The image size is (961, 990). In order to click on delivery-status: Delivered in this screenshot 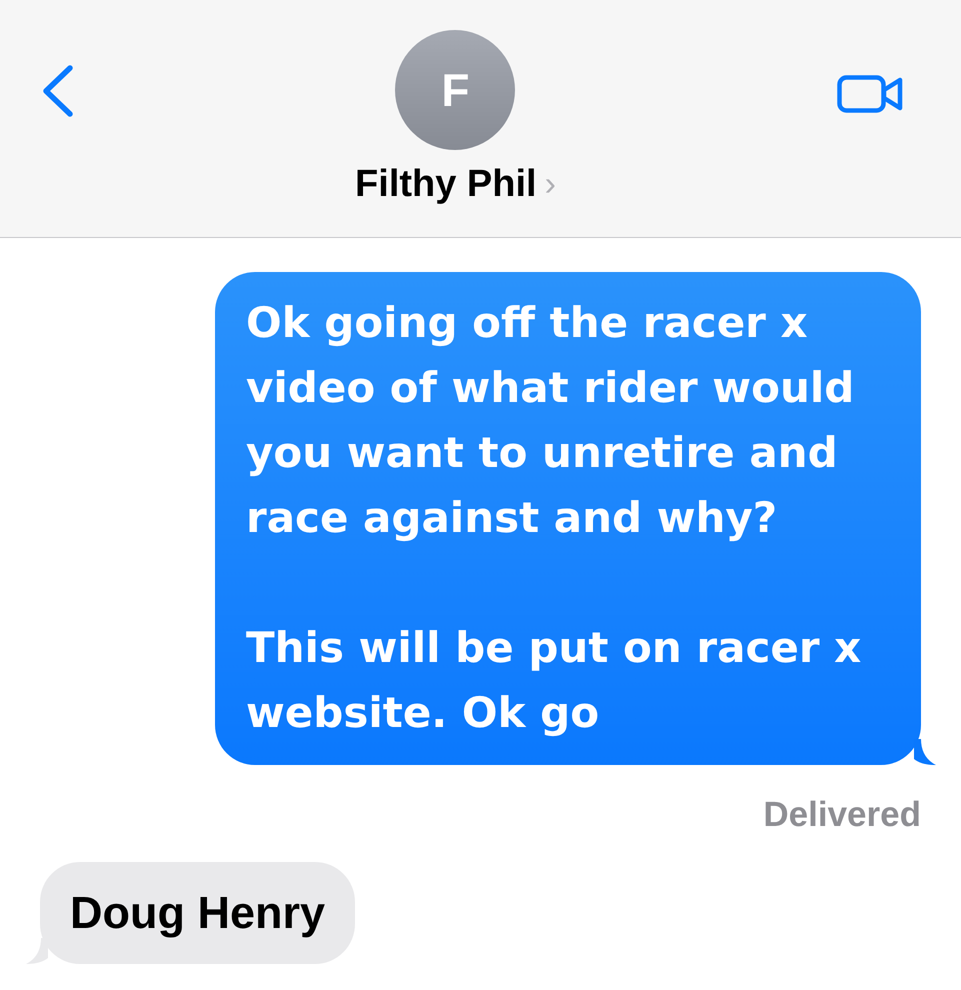, I will do `click(842, 815)`.